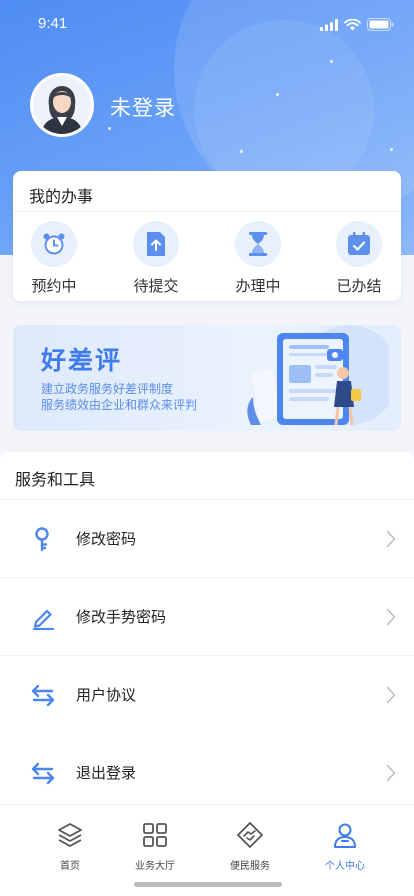 This screenshot has height=896, width=414. Describe the element at coordinates (54, 286) in the screenshot. I see `task-label: 预约中` at that location.